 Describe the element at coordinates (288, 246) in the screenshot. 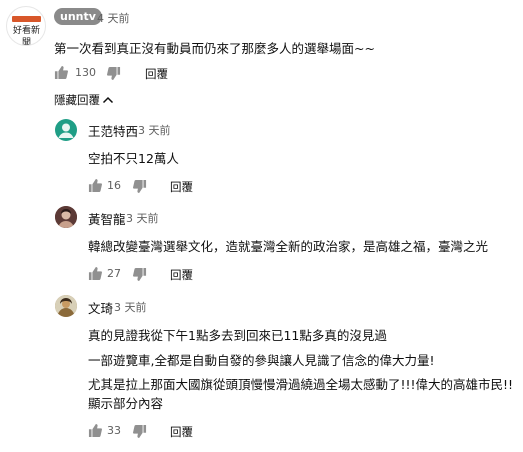

I see `reply-text: 韓總改變臺灣選舉文化，造就臺灣全新的政治家，是高雄之福，臺灣之光` at that location.